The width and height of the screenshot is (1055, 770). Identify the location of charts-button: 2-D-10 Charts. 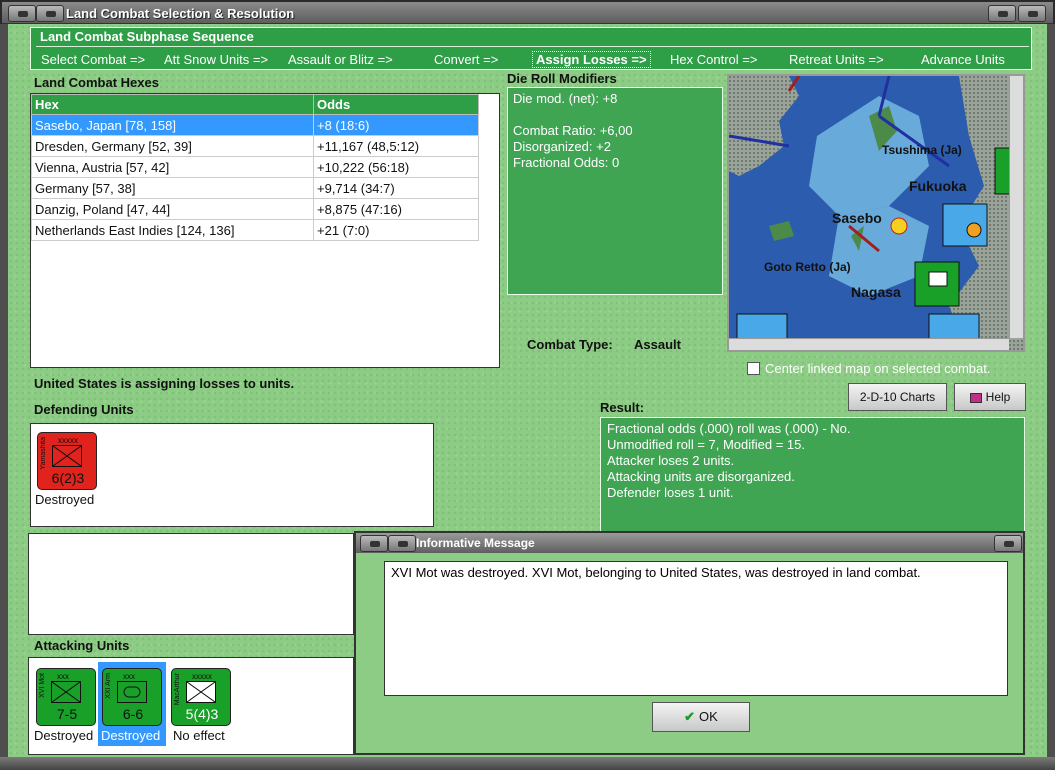
(897, 397).